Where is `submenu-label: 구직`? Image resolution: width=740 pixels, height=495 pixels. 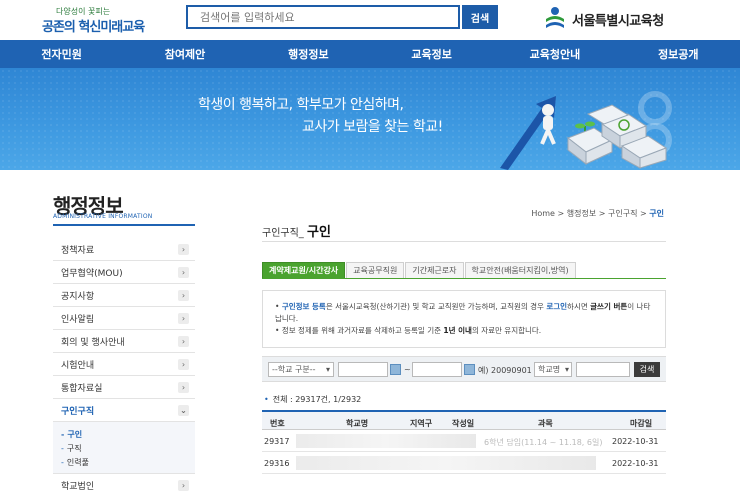 submenu-label: 구직 is located at coordinates (74, 448).